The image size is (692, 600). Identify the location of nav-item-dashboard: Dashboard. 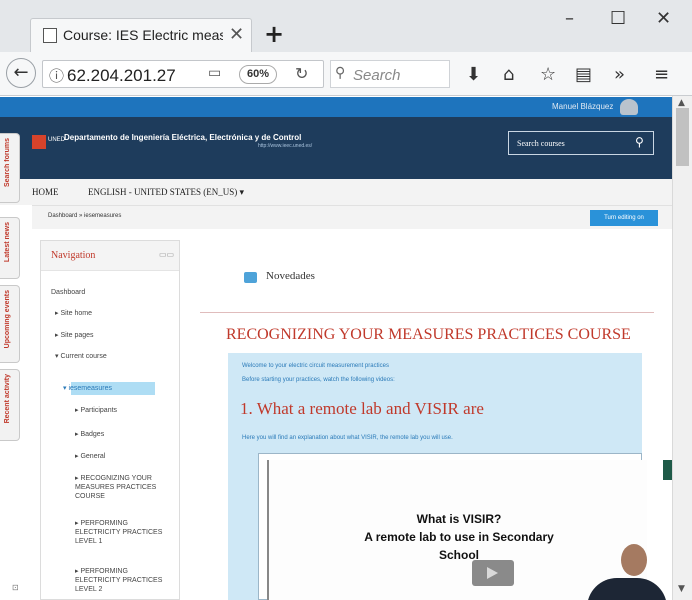
(68, 292).